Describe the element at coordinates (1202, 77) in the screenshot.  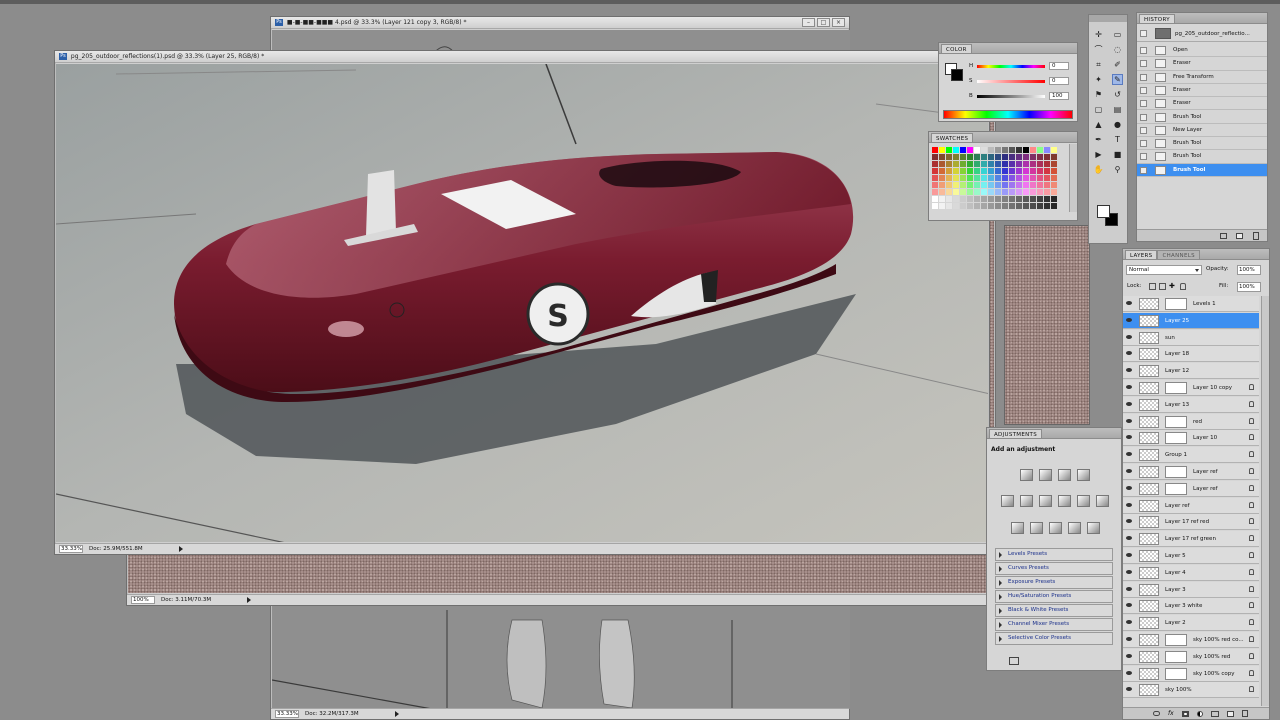
I see `history-state: Free Transform` at that location.